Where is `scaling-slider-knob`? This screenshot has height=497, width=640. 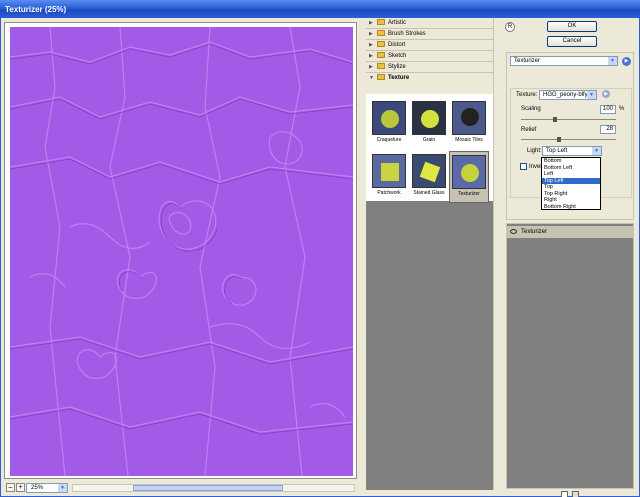 scaling-slider-knob is located at coordinates (555, 119).